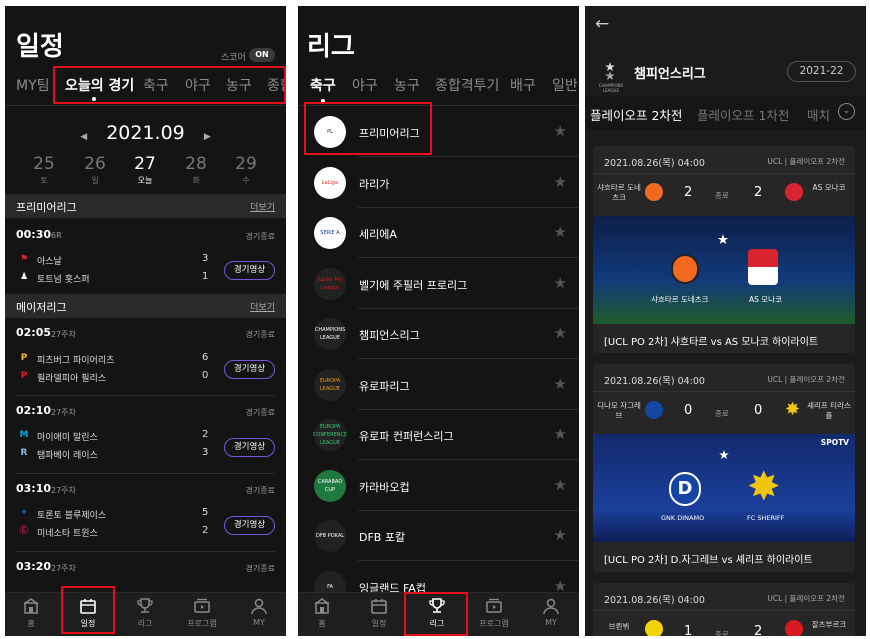 The width and height of the screenshot is (870, 639). Describe the element at coordinates (207, 137) in the screenshot. I see `next-month-icon: ▶` at that location.